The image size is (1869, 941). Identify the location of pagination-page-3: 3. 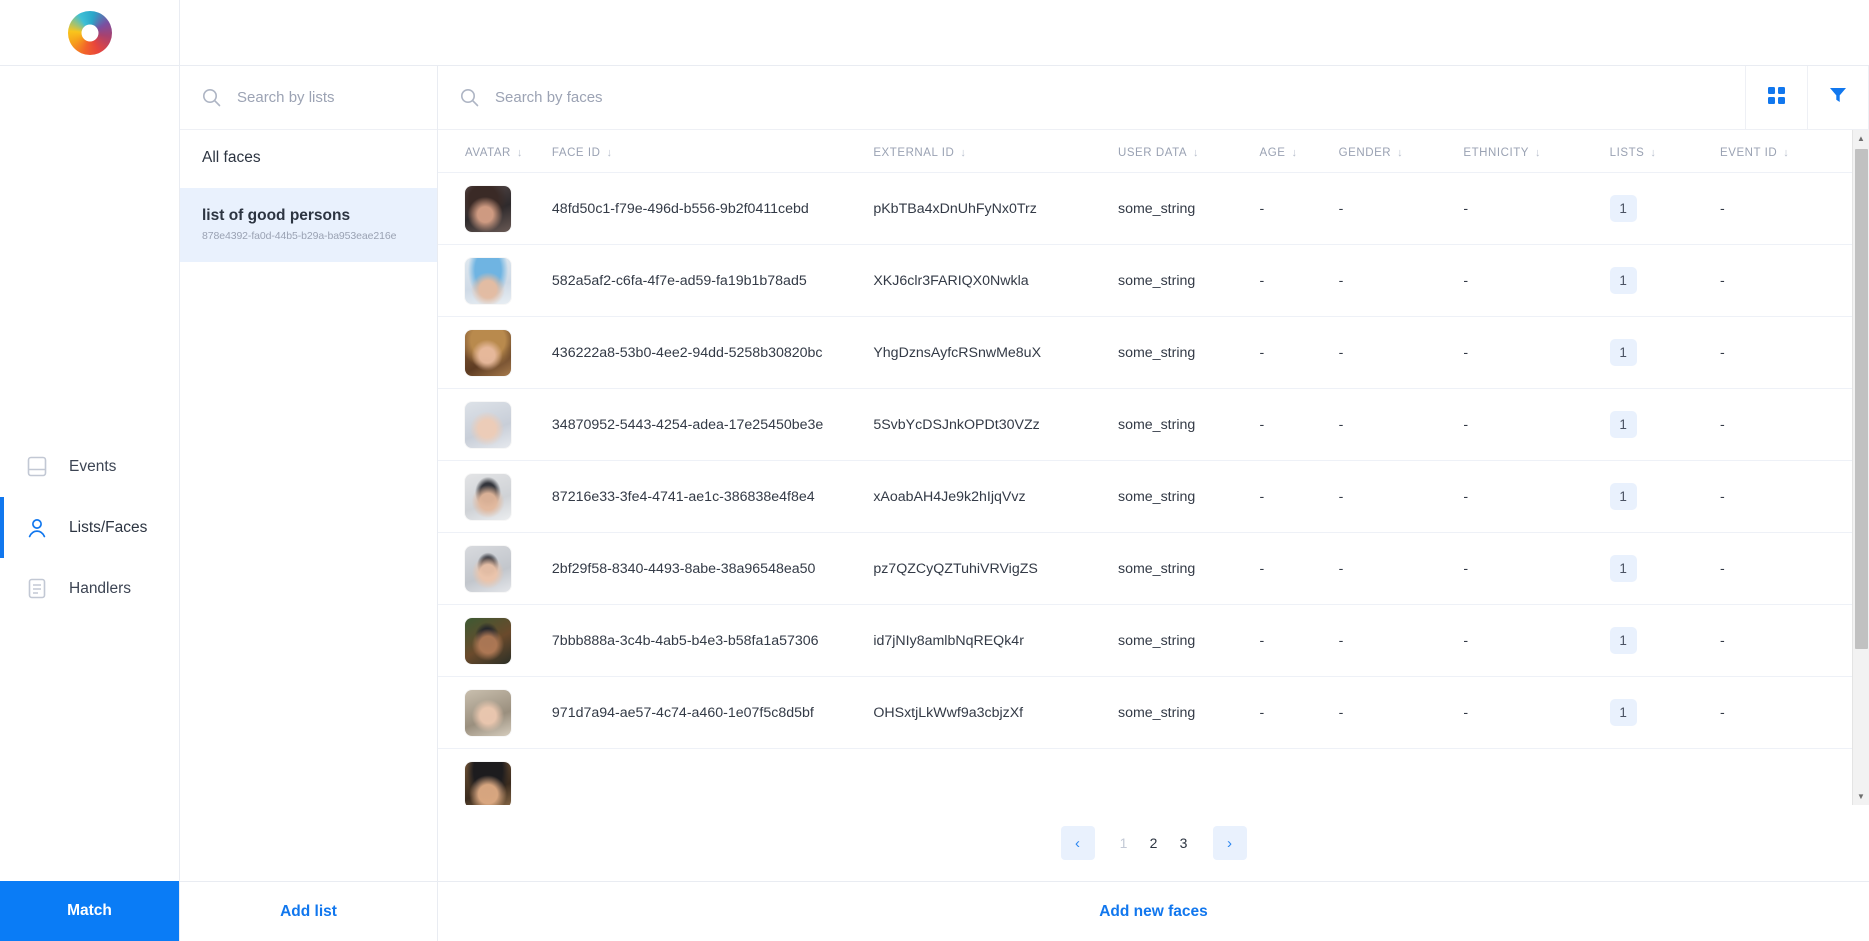
(1184, 843).